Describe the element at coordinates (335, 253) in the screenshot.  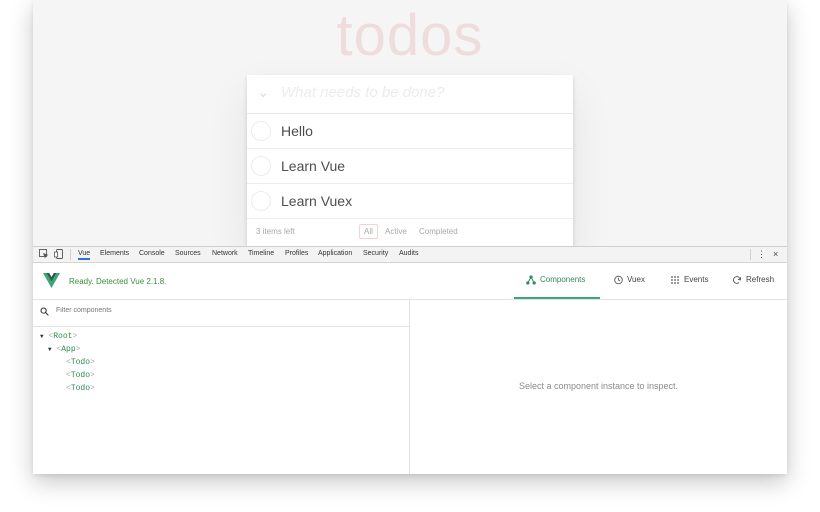
I see `tab-application: Application` at that location.